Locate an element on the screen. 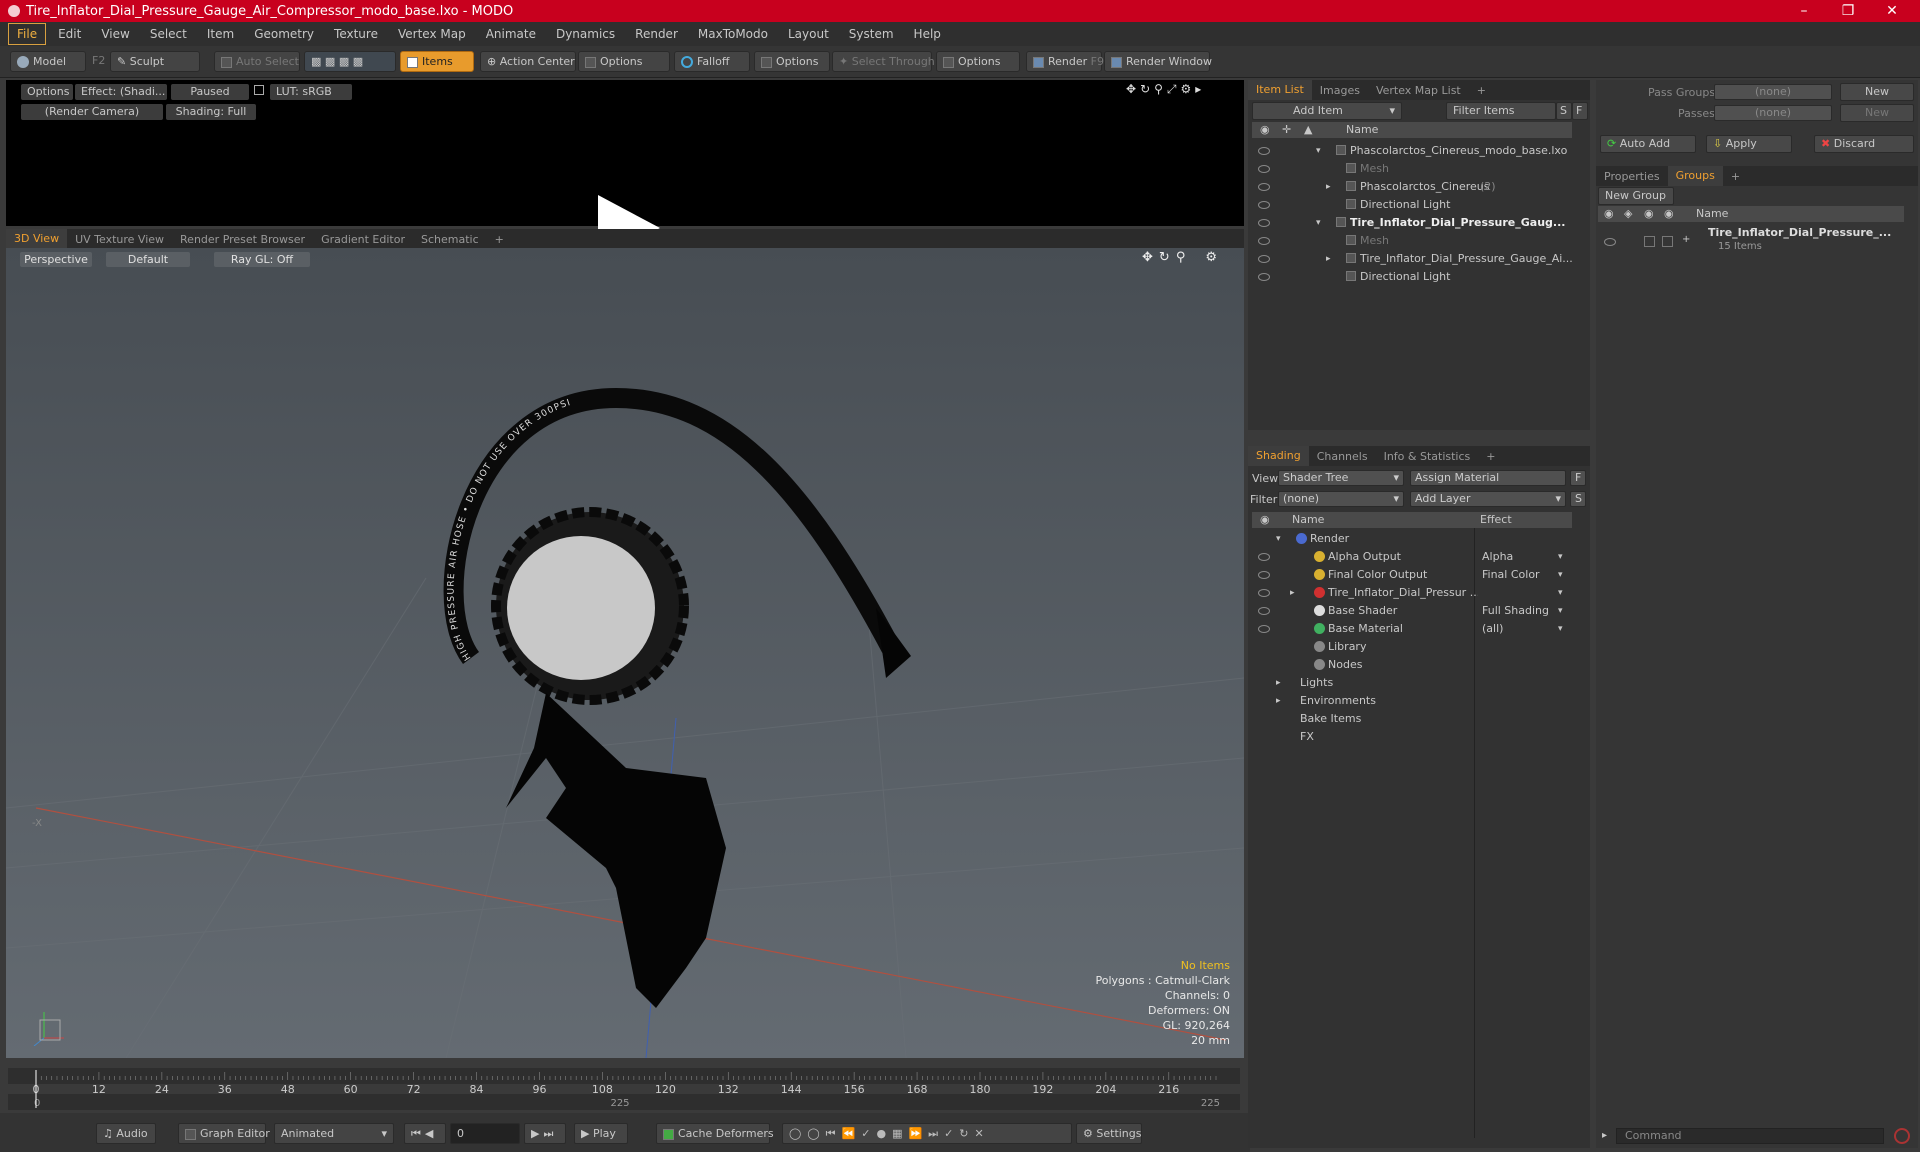 The image size is (1920, 1152). menu-help: Help is located at coordinates (927, 34).